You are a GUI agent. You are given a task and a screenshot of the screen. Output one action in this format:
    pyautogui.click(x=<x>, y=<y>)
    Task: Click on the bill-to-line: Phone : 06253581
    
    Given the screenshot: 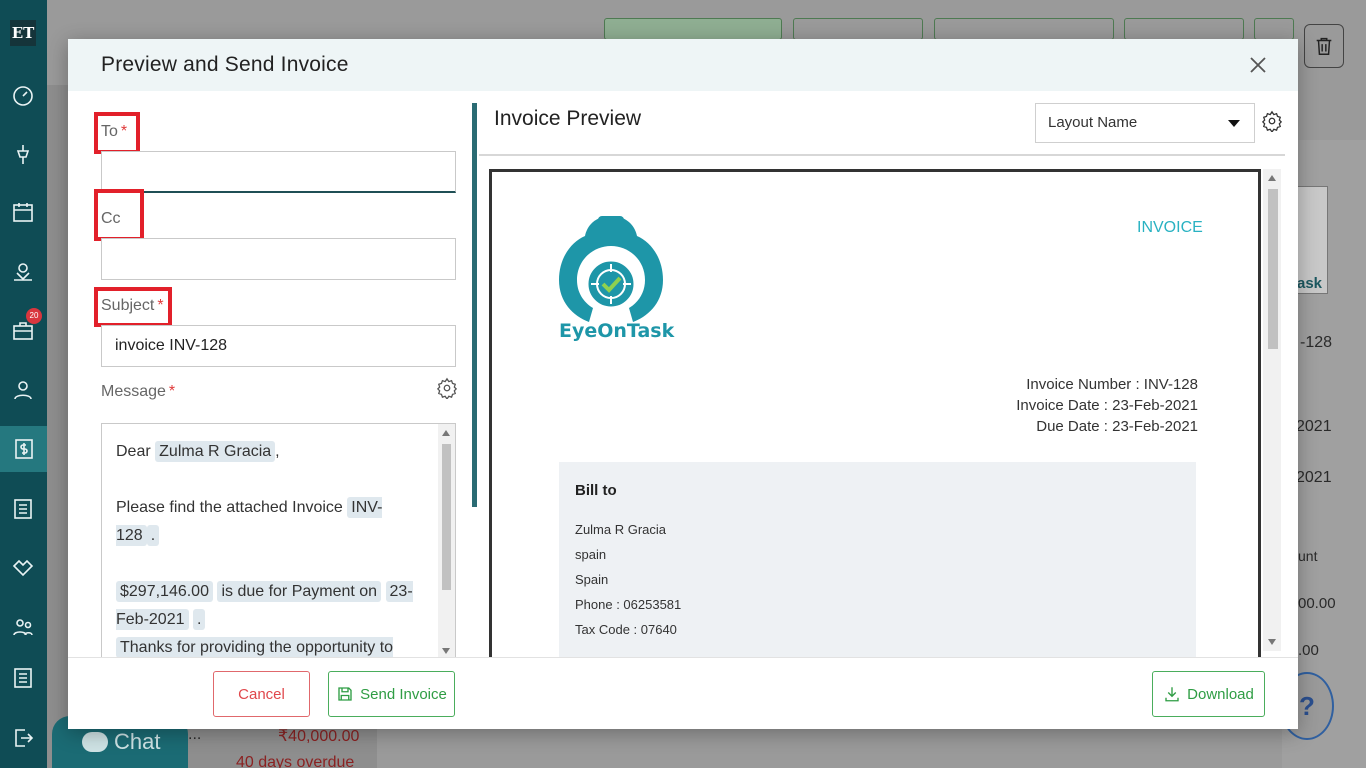 What is the action you would take?
    pyautogui.click(x=628, y=604)
    